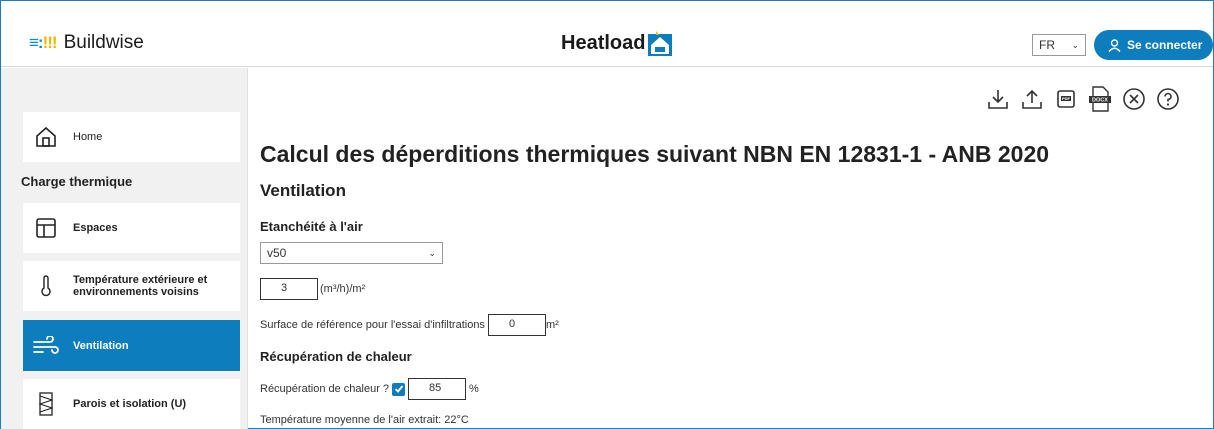 The height and width of the screenshot is (429, 1214). I want to click on heat-recovery-input: 85, so click(437, 389).